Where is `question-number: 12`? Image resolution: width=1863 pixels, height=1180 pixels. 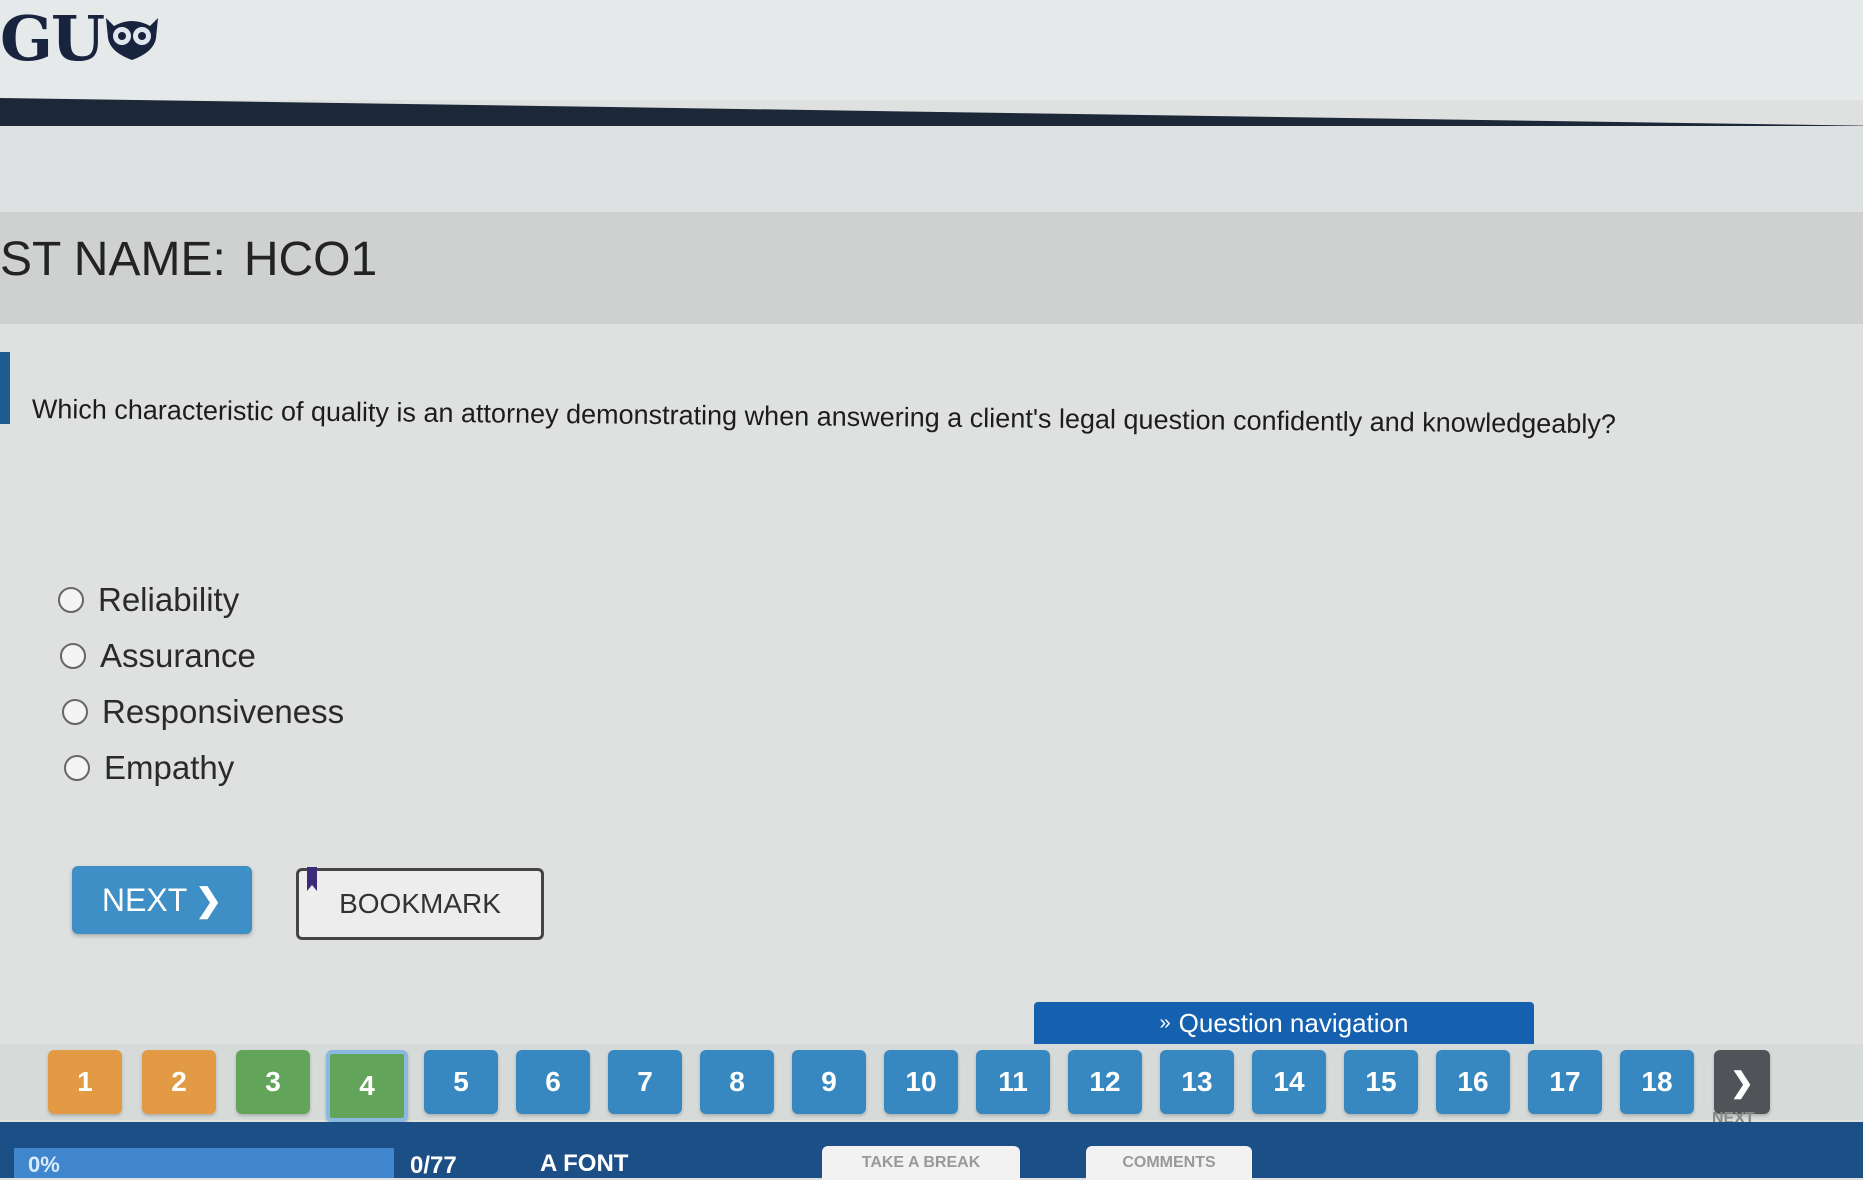
question-number: 12 is located at coordinates (1105, 1081).